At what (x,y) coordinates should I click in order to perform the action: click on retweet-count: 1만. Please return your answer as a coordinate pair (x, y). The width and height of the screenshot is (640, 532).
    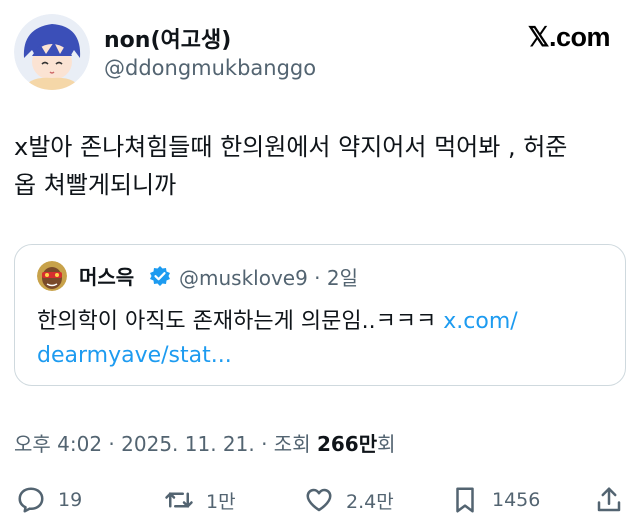
    Looking at the image, I should click on (221, 501).